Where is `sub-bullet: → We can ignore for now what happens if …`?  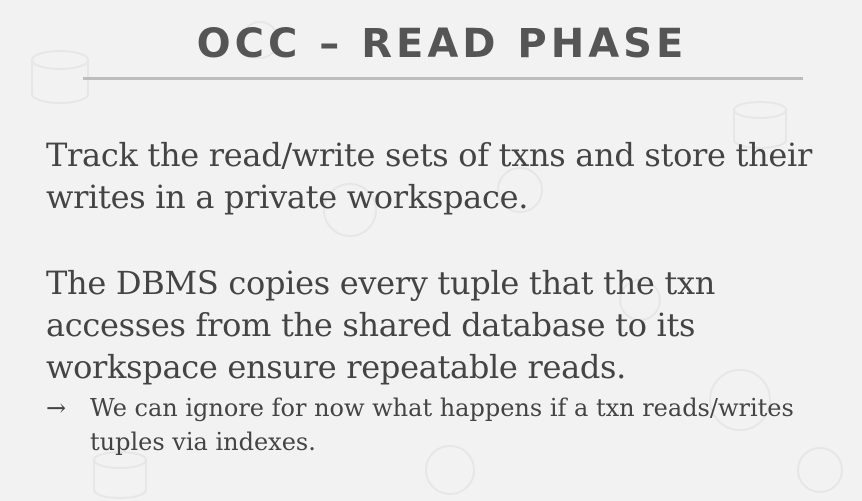
sub-bullet: → We can ignore for now what happens if … is located at coordinates (426, 425).